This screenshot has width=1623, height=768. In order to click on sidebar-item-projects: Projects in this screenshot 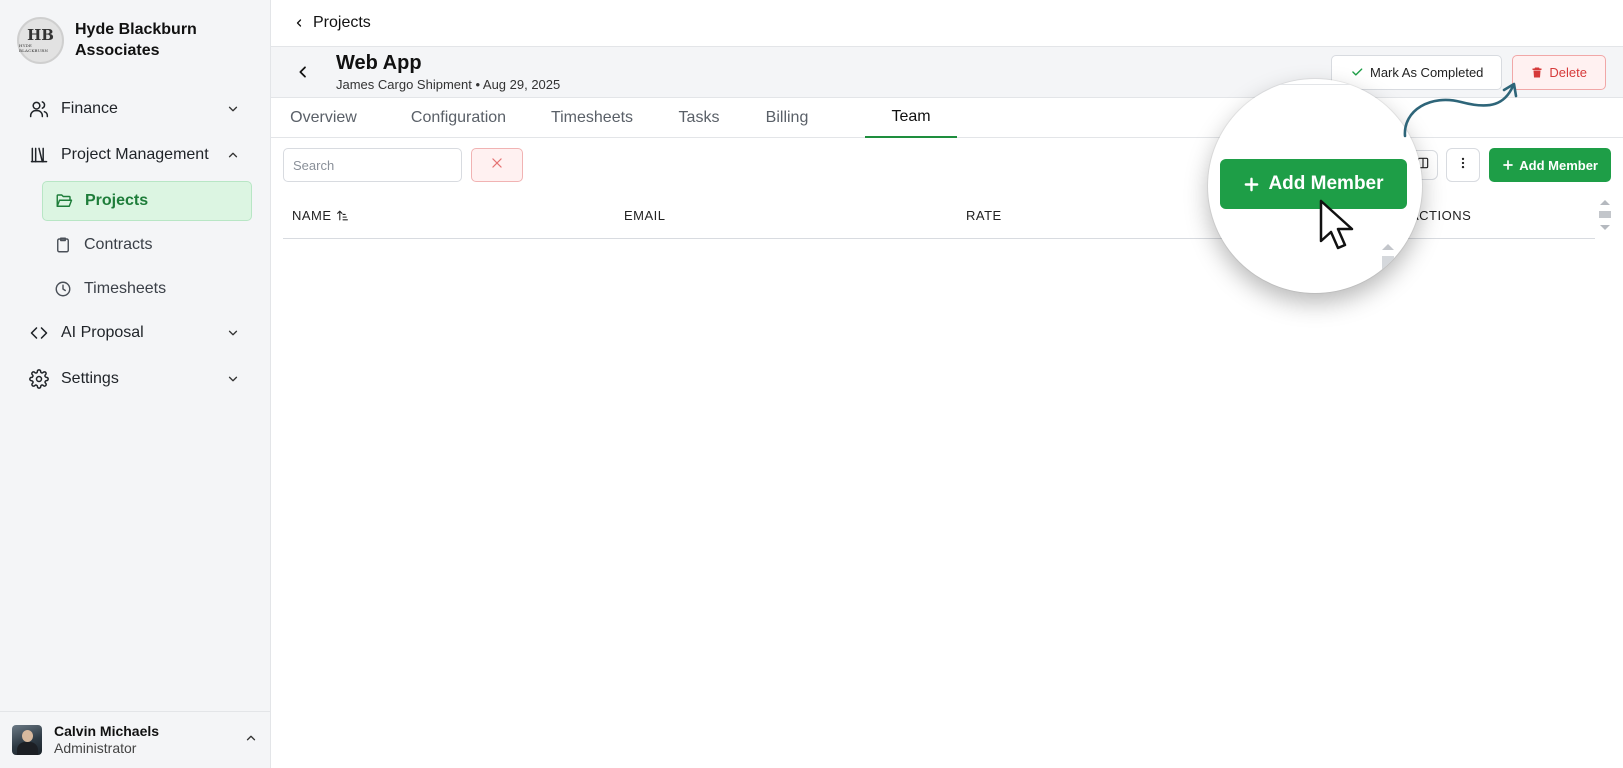, I will do `click(147, 201)`.